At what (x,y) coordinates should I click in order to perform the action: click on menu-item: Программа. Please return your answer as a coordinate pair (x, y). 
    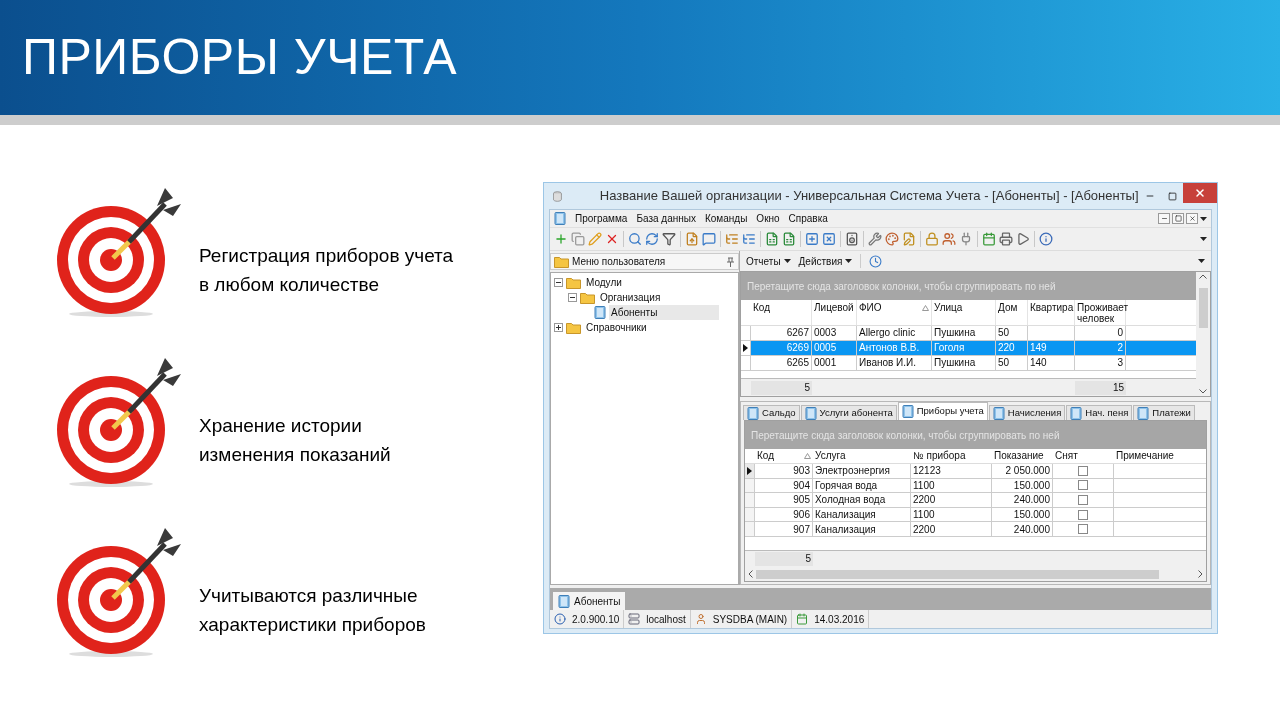
    Looking at the image, I should click on (601, 218).